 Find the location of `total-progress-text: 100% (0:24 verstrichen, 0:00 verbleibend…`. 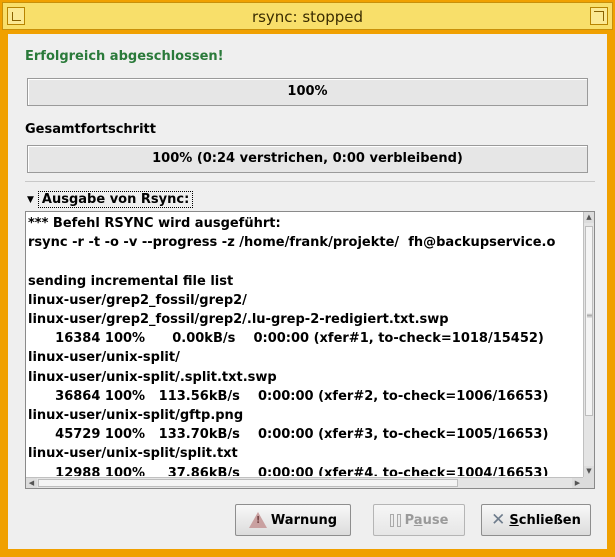

total-progress-text: 100% (0:24 verstrichen, 0:00 verbleibend… is located at coordinates (307, 158).